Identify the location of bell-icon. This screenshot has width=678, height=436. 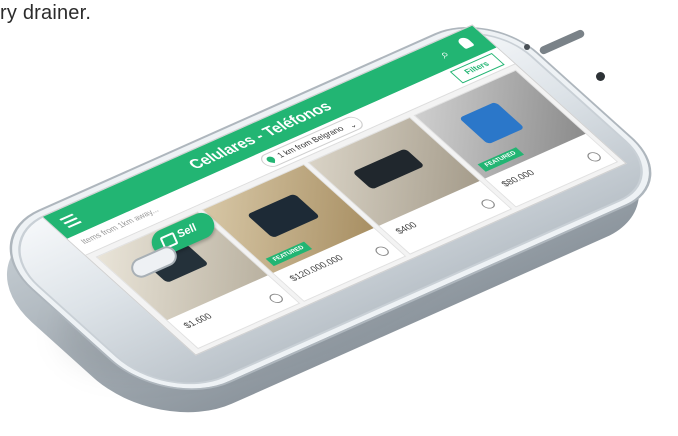
(465, 43).